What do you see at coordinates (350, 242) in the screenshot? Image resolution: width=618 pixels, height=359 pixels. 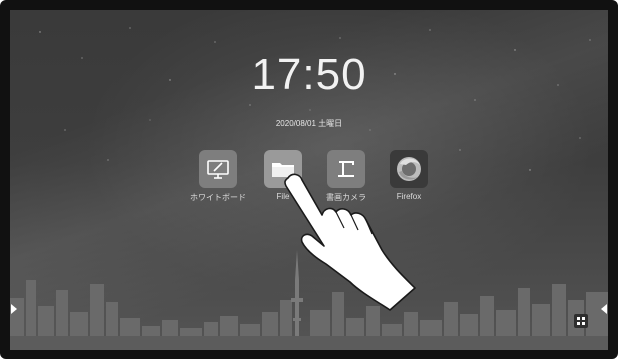 I see `pointing-hand-illustration` at bounding box center [350, 242].